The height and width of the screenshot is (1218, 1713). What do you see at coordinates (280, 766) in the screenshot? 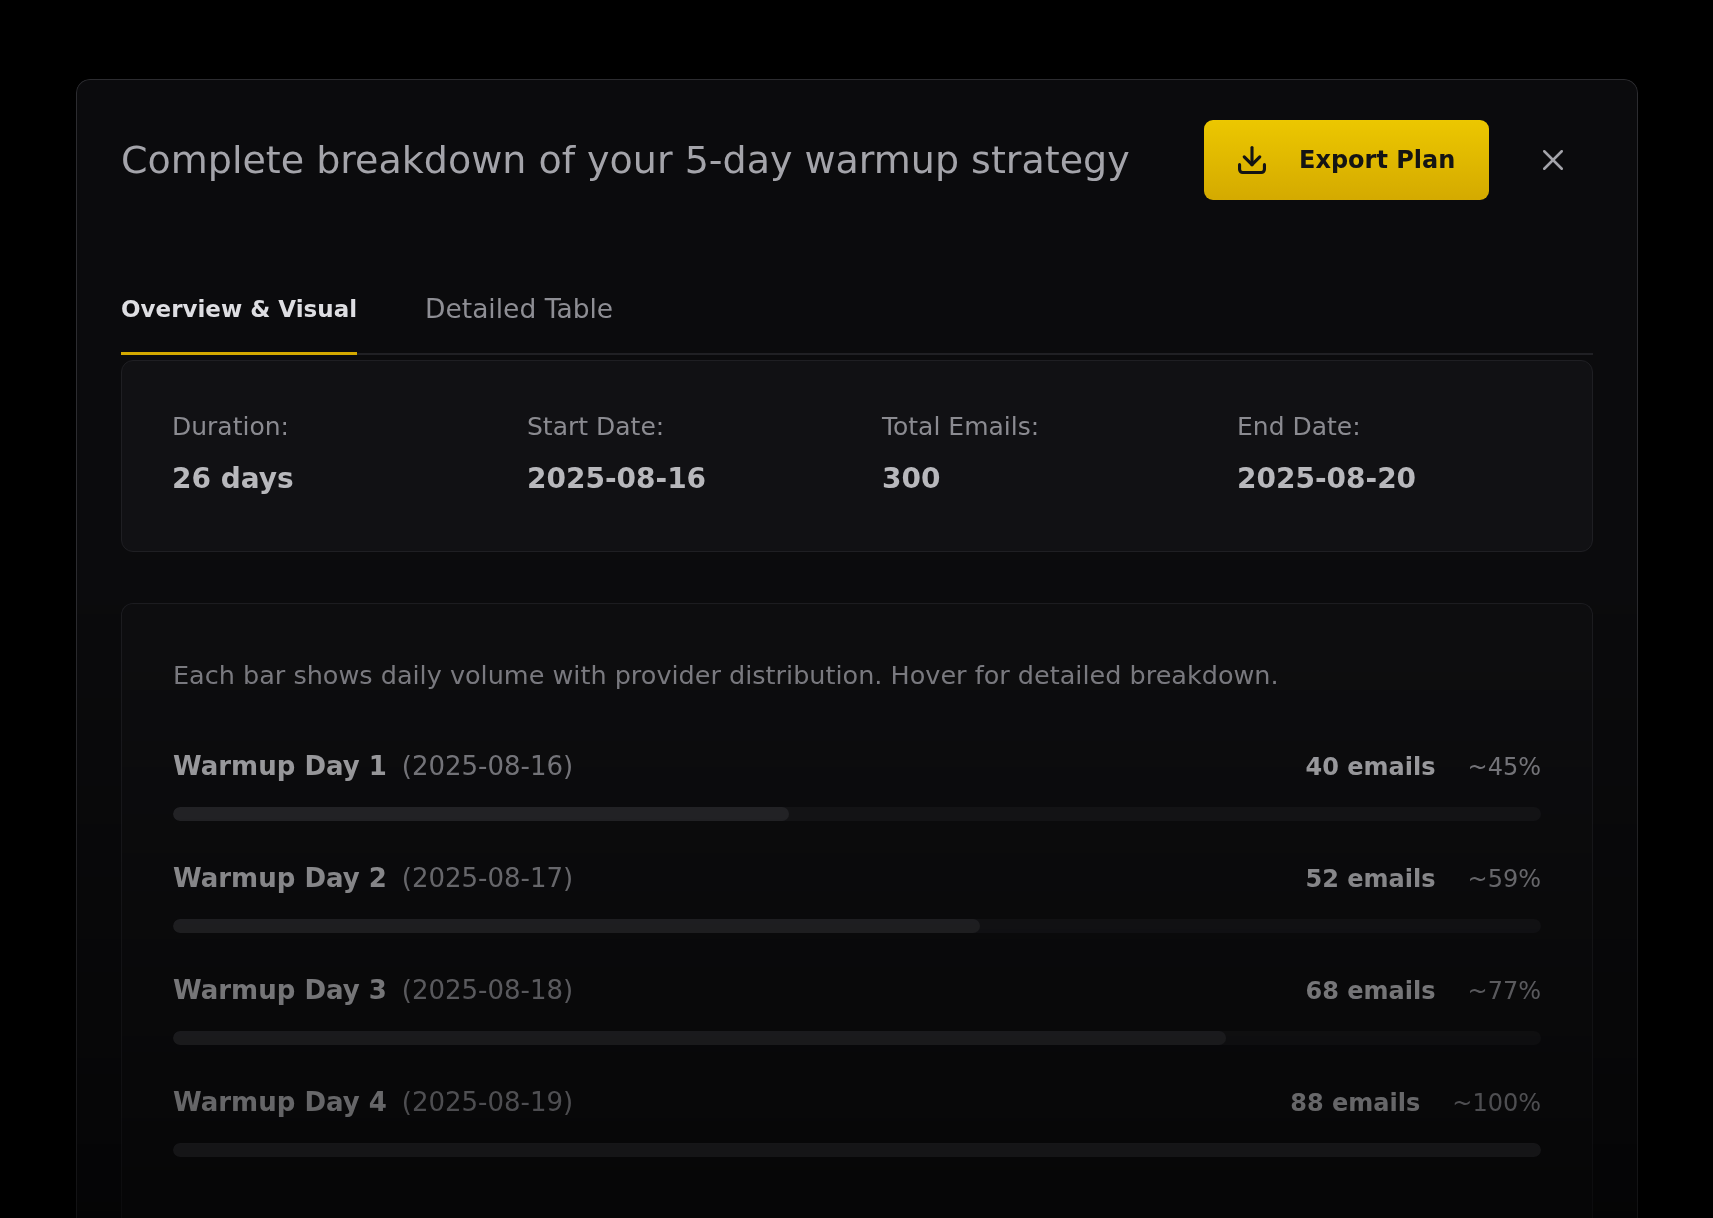
I see `day-label: Warmup Day 1` at bounding box center [280, 766].